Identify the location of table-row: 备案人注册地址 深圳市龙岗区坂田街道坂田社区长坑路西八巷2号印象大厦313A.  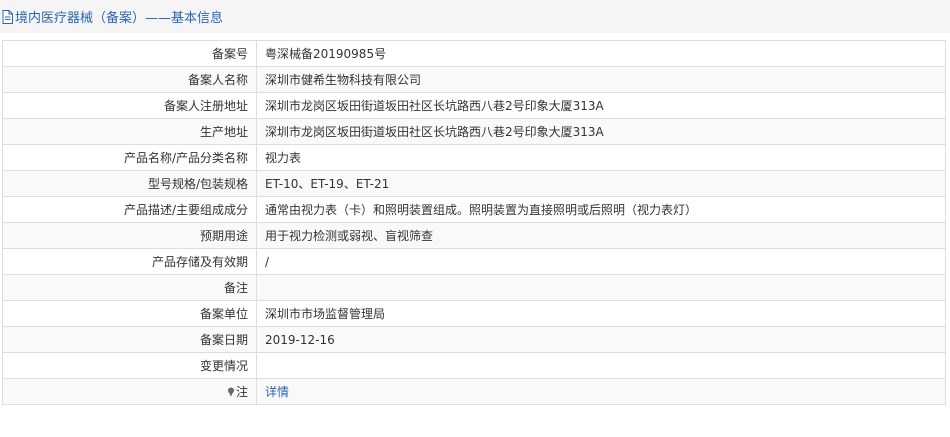
(474, 105).